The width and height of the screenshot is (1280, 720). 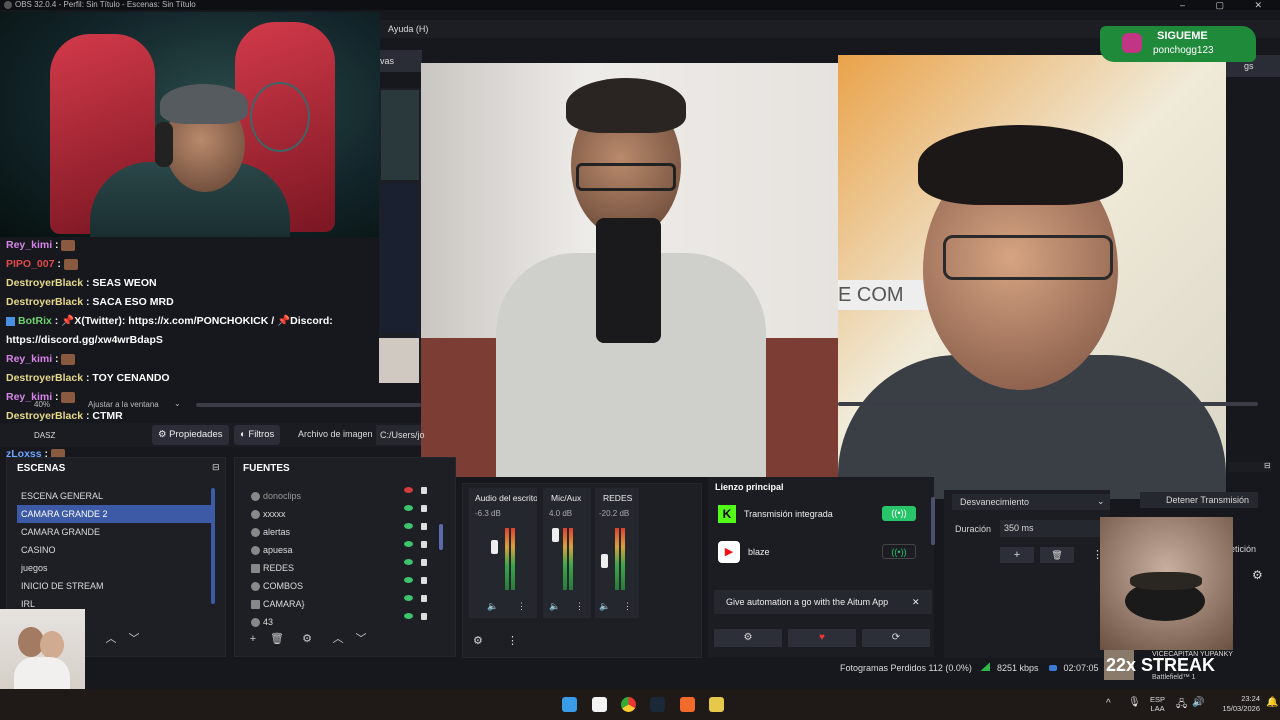 I want to click on stop-streaming-button: Detener Transmisión, so click(x=1199, y=500).